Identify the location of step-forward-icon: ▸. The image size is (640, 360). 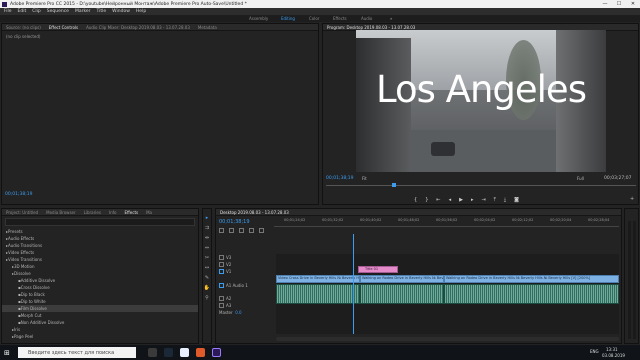
(472, 200).